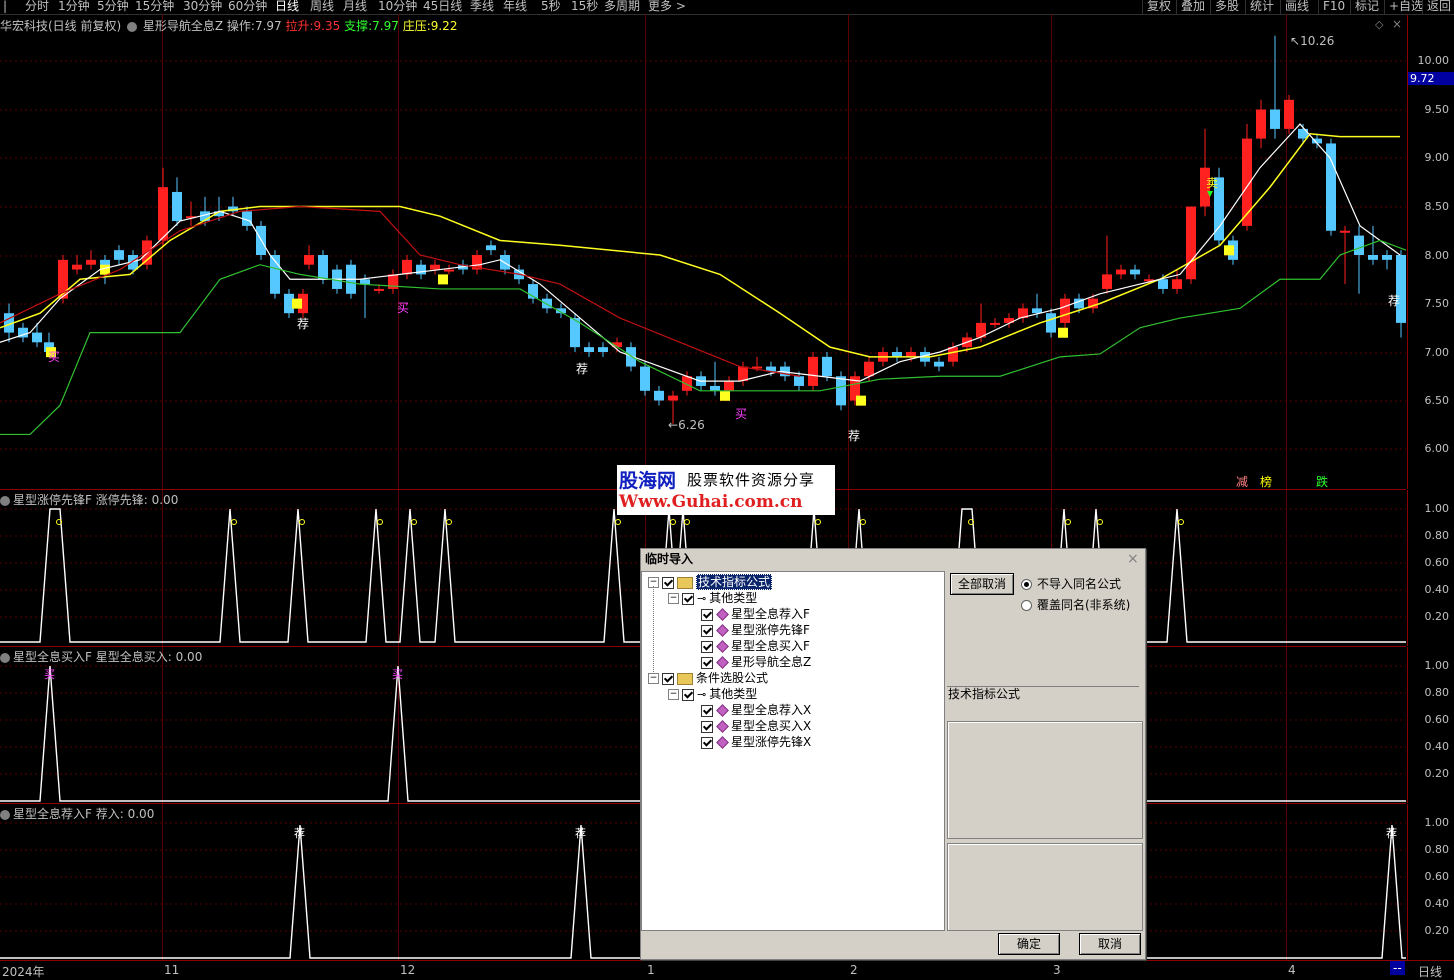 The height and width of the screenshot is (980, 1454). Describe the element at coordinates (722, 662) in the screenshot. I see `formula-icon` at that location.